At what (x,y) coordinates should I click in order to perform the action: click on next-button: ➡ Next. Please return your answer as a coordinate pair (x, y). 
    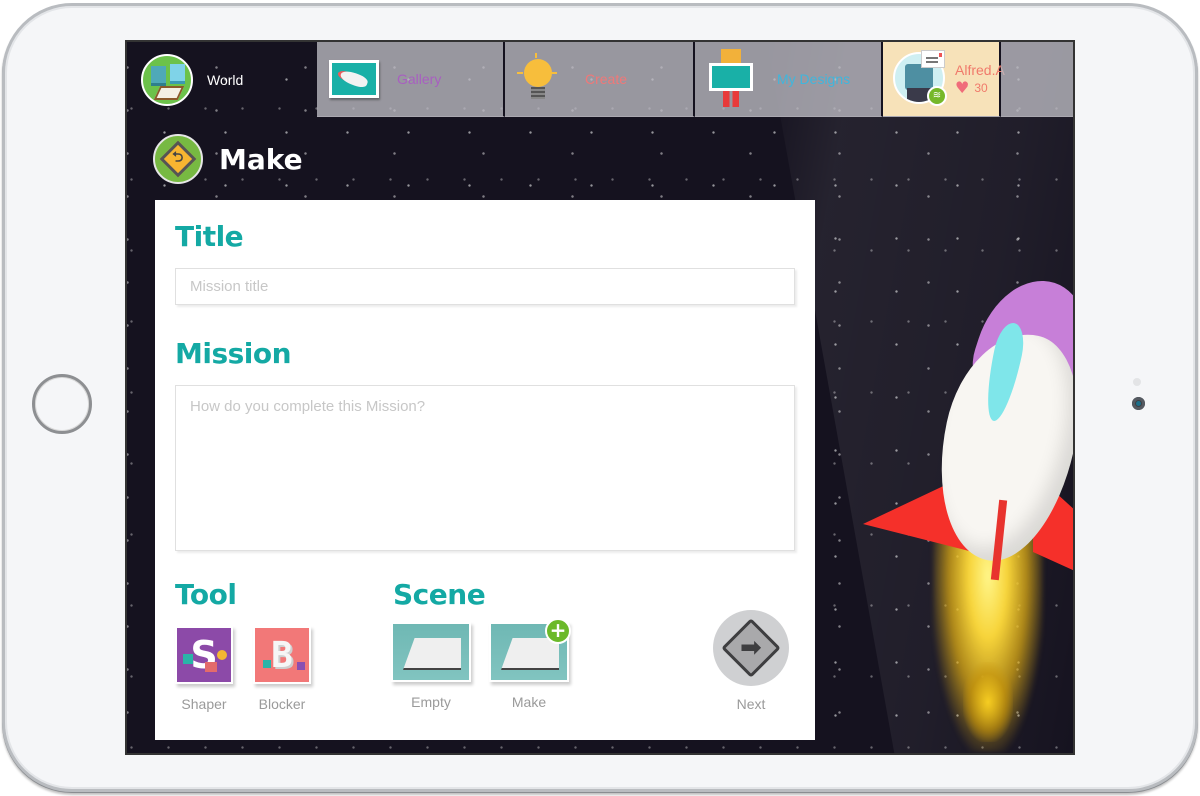
    Looking at the image, I should click on (751, 661).